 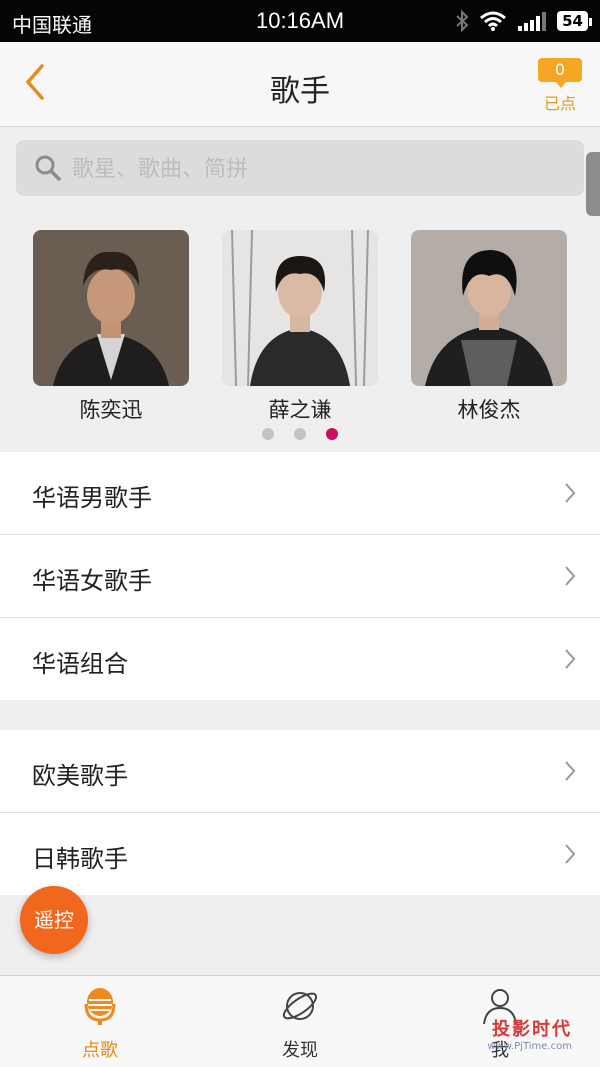 What do you see at coordinates (80, 664) in the screenshot?
I see `category-label: 华语组合` at bounding box center [80, 664].